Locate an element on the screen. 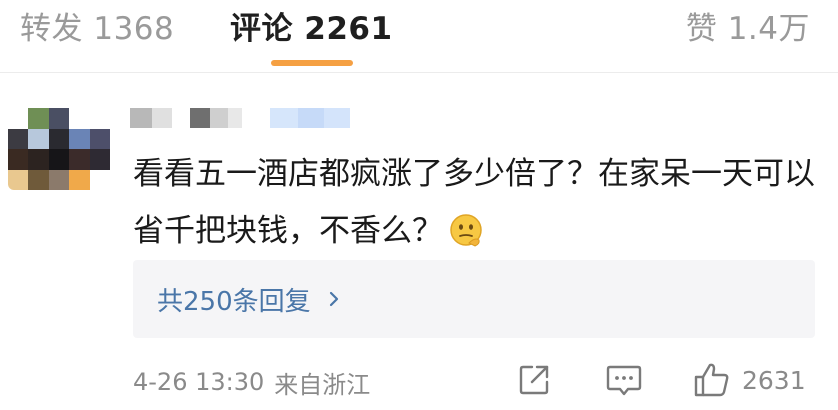 This screenshot has height=410, width=838. comment-location: 来自浙江 is located at coordinates (322, 384).